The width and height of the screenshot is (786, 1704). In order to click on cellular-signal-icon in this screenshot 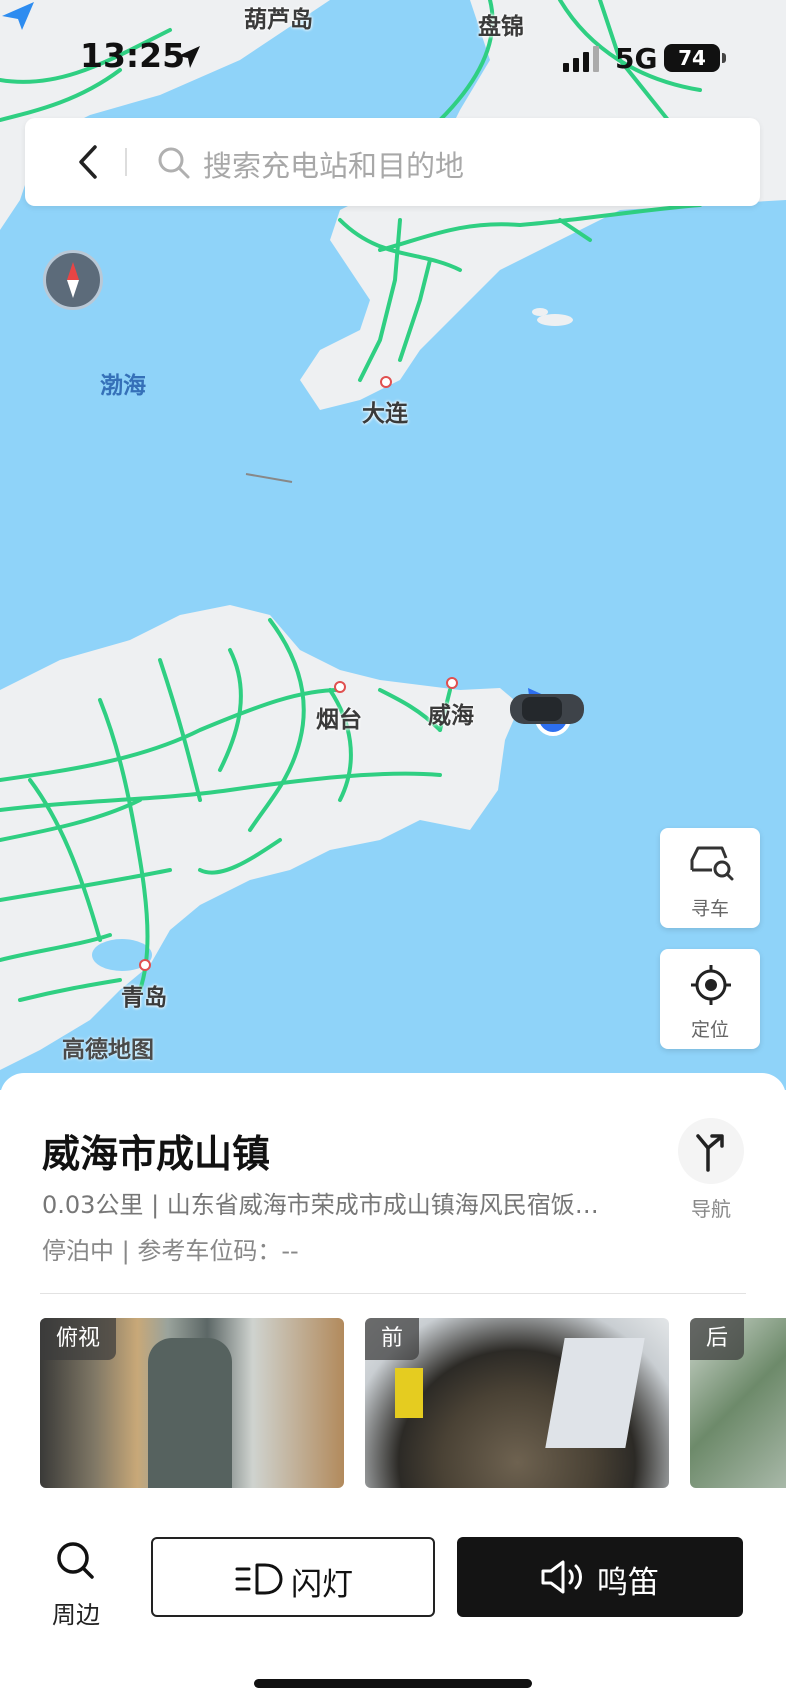, I will do `click(581, 59)`.